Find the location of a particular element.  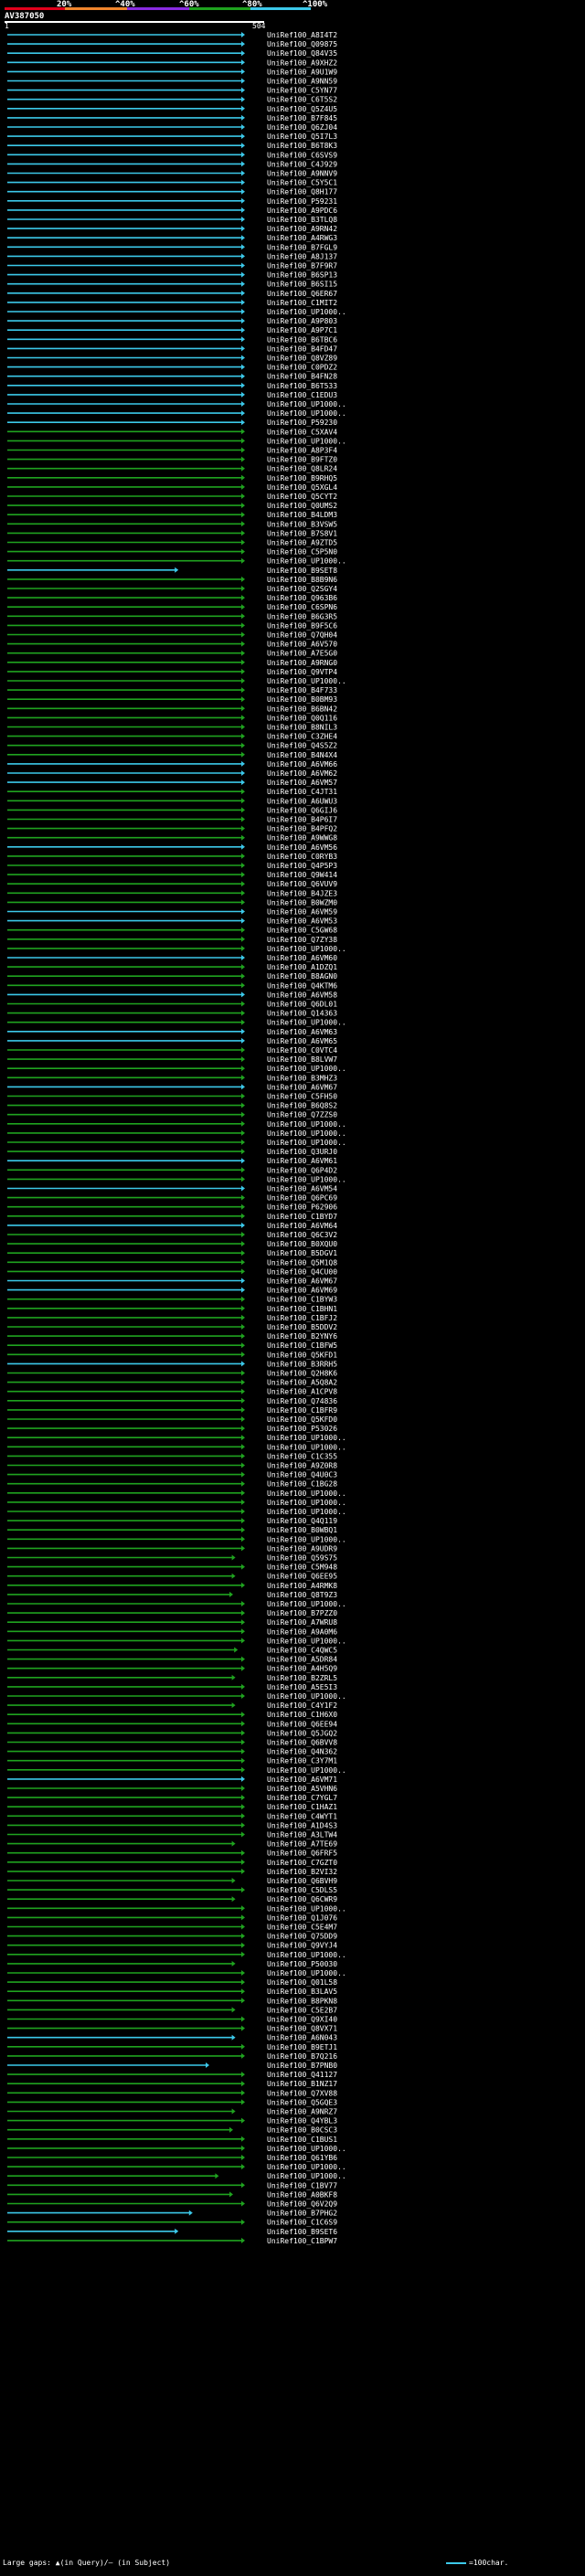

hit-row: UniRef100_B3TLQ8 is located at coordinates (172, 220).